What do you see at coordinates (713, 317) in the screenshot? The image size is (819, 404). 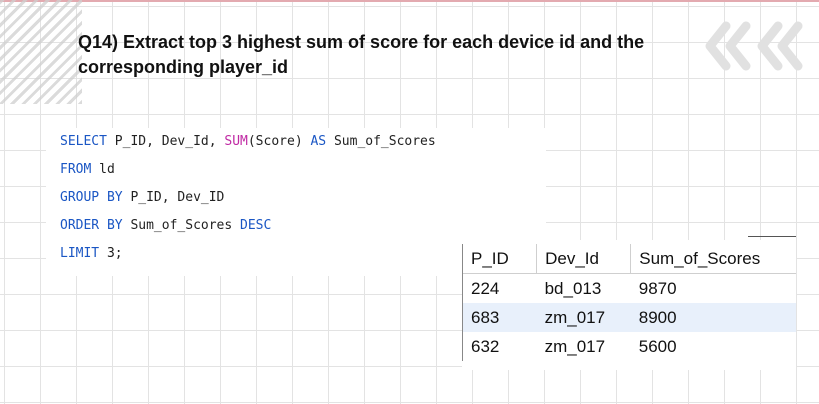 I see `cell-sum-of-scores: 8900` at bounding box center [713, 317].